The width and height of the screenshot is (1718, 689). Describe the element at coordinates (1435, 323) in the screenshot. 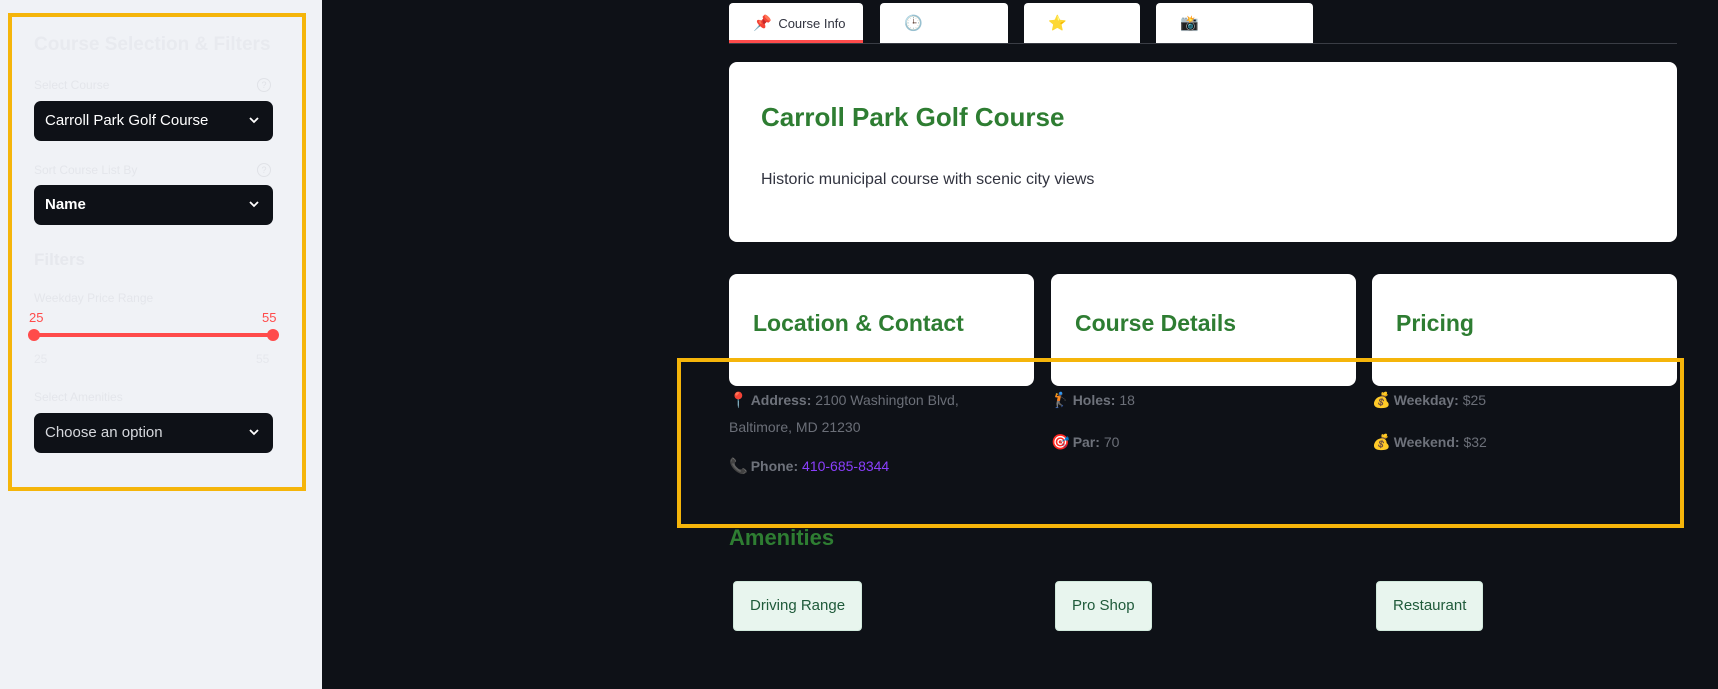

I see `pricing-title: Pricing` at that location.